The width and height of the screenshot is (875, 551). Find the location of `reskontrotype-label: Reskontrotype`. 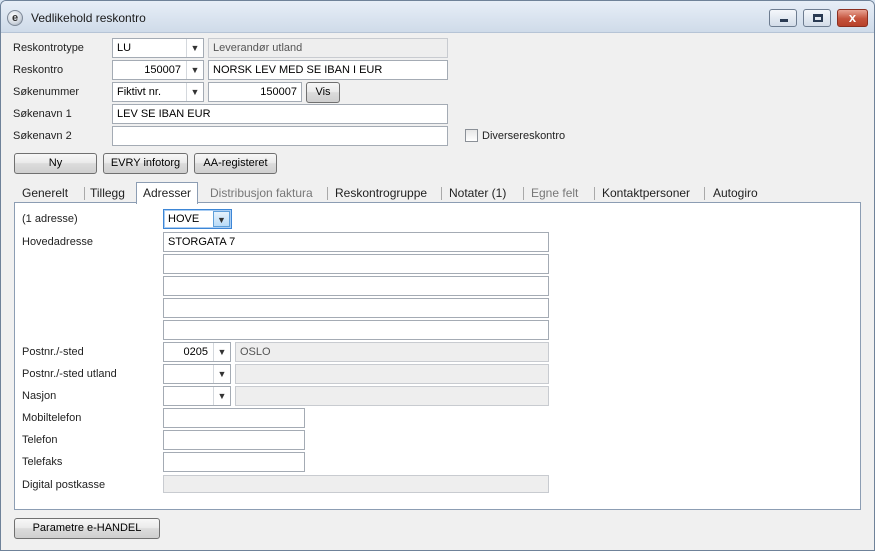

reskontrotype-label: Reskontrotype is located at coordinates (48, 48).